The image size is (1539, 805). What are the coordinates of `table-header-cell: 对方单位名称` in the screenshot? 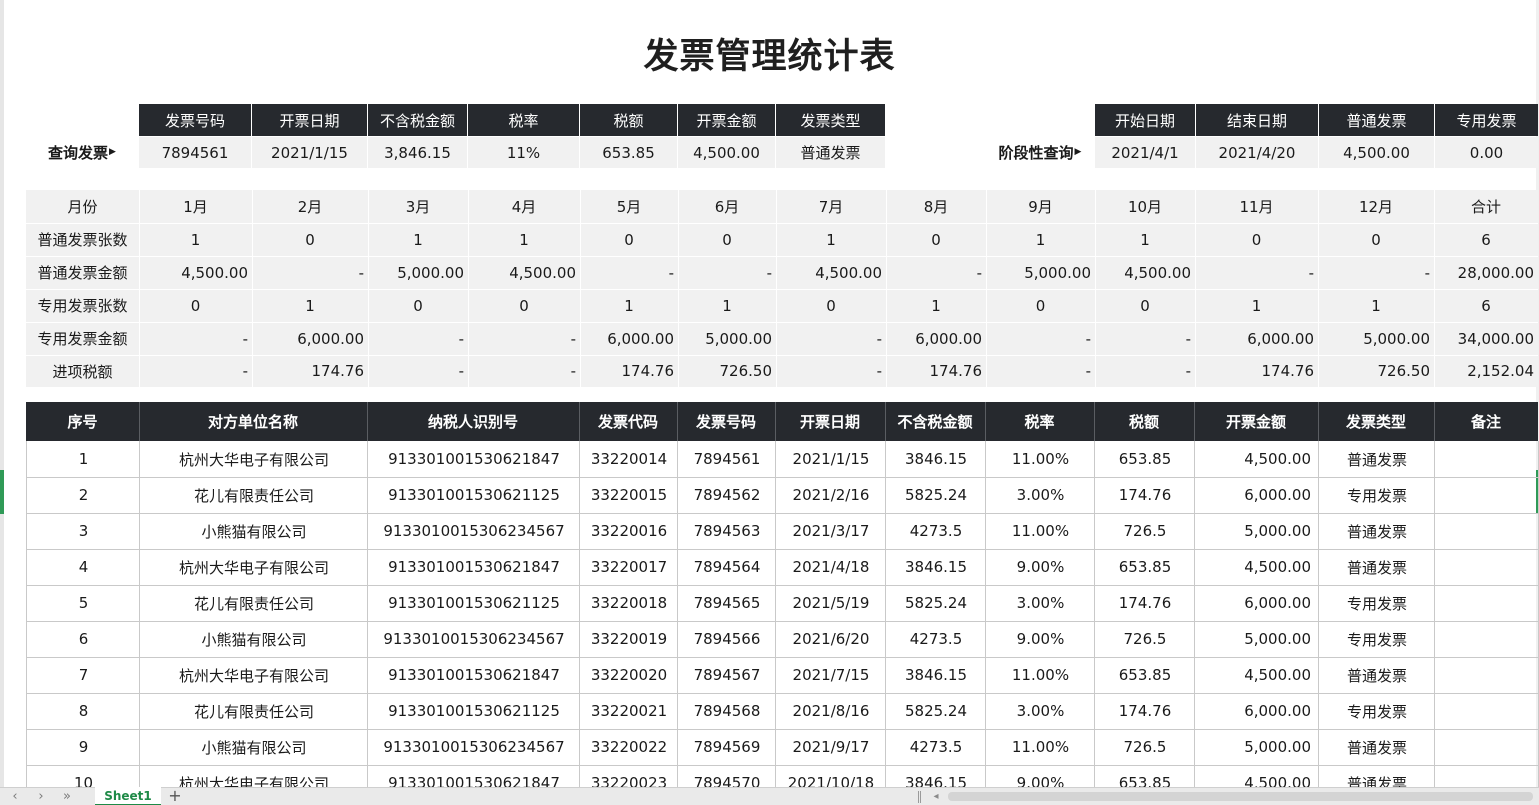 It's located at (253, 421).